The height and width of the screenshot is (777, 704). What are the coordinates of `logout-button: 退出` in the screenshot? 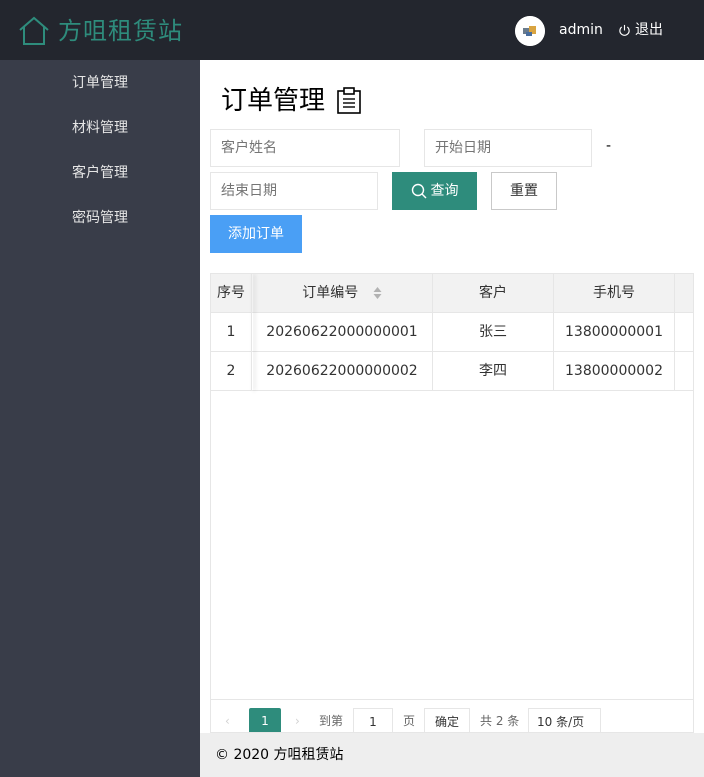 It's located at (640, 30).